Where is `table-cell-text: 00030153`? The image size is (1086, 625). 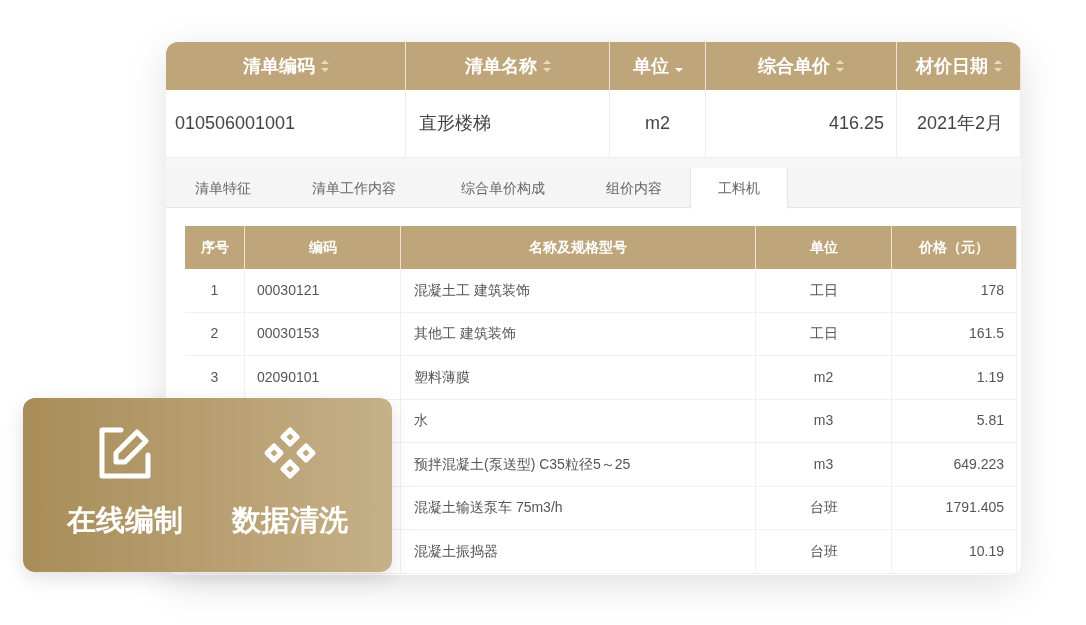
table-cell-text: 00030153 is located at coordinates (288, 334).